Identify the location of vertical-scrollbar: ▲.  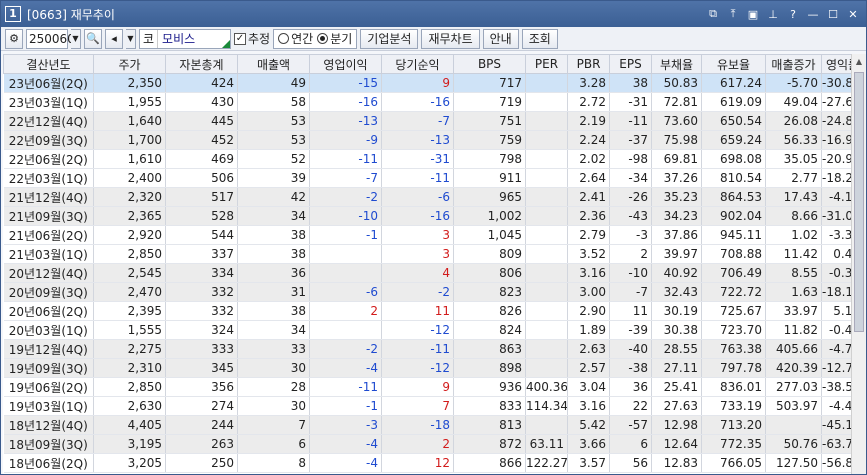
(858, 264).